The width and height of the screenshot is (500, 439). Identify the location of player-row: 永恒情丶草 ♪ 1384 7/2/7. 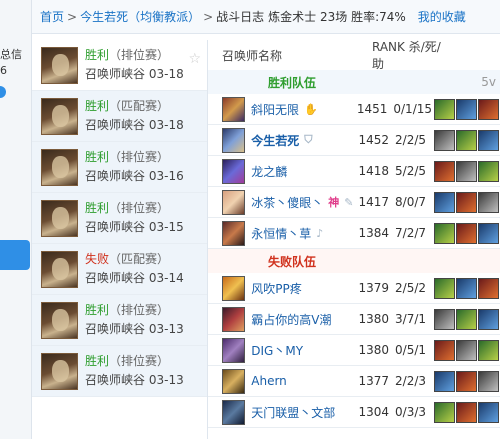
(354, 233).